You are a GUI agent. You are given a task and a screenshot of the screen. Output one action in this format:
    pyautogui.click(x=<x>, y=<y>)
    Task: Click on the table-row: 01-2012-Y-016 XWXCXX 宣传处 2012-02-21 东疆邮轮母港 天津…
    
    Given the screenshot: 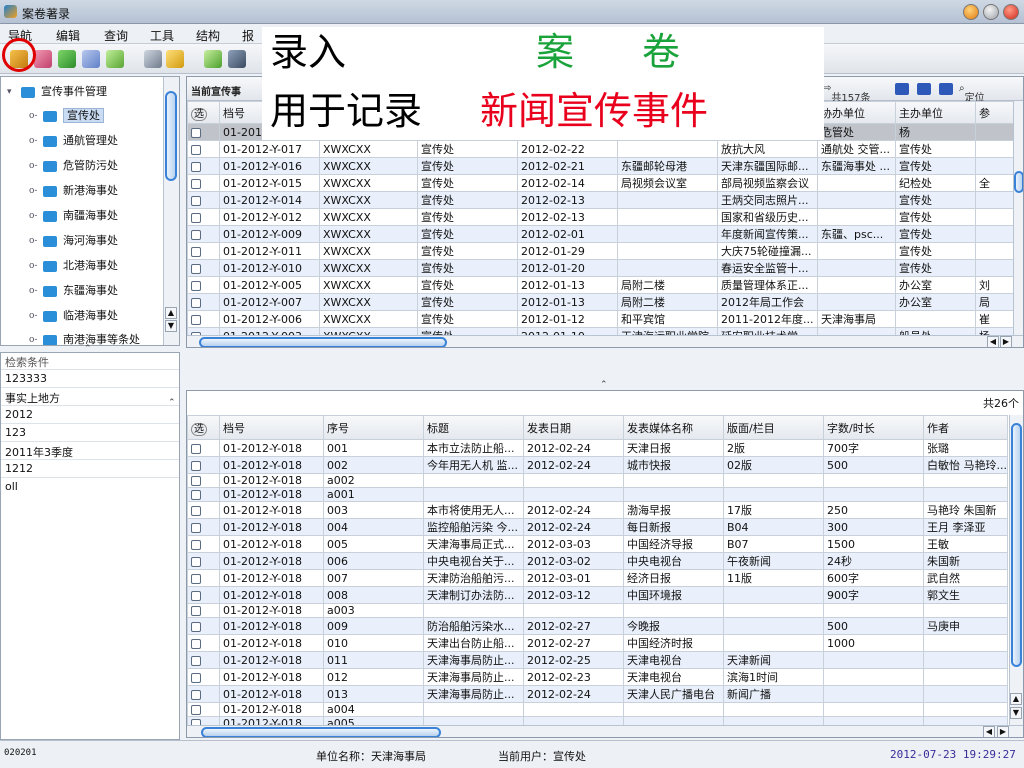 What is the action you would take?
    pyautogui.click(x=600, y=166)
    